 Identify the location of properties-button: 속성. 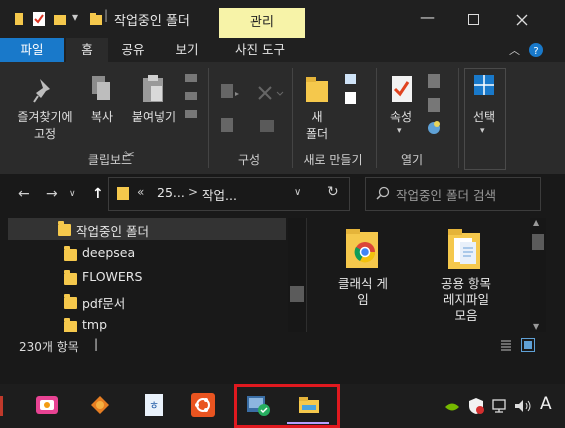
(401, 116).